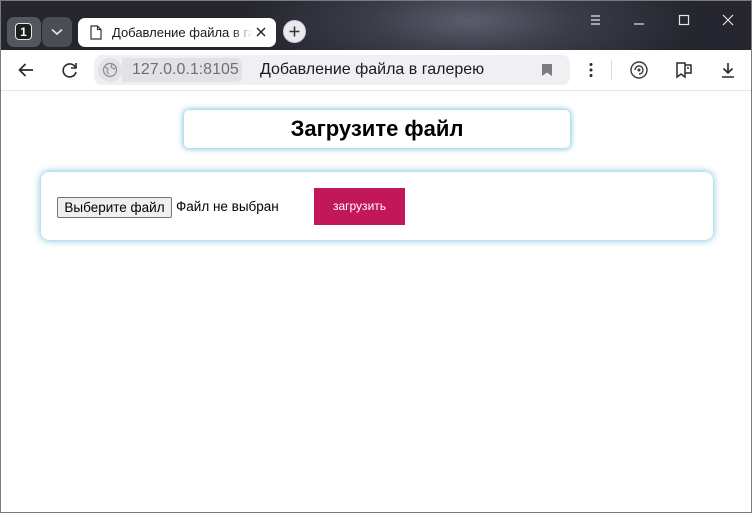  I want to click on reload-icon, so click(70, 70).